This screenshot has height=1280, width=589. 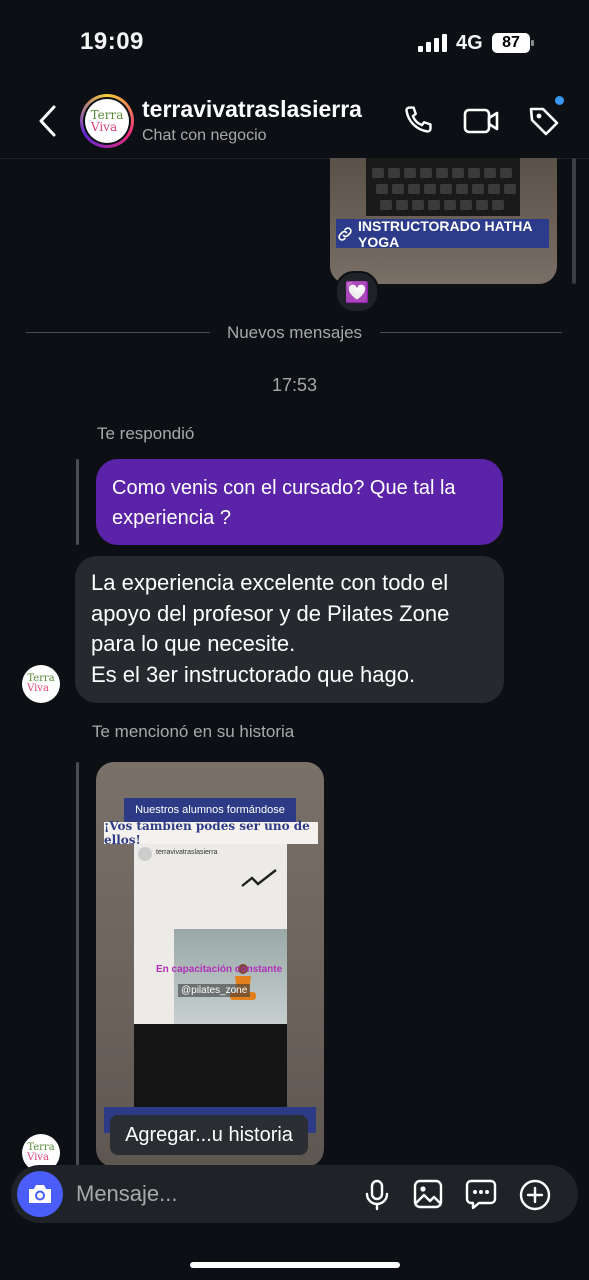 I want to click on message-line-2: apoyo del profesor y de Pilates Zone, so click(x=270, y=613).